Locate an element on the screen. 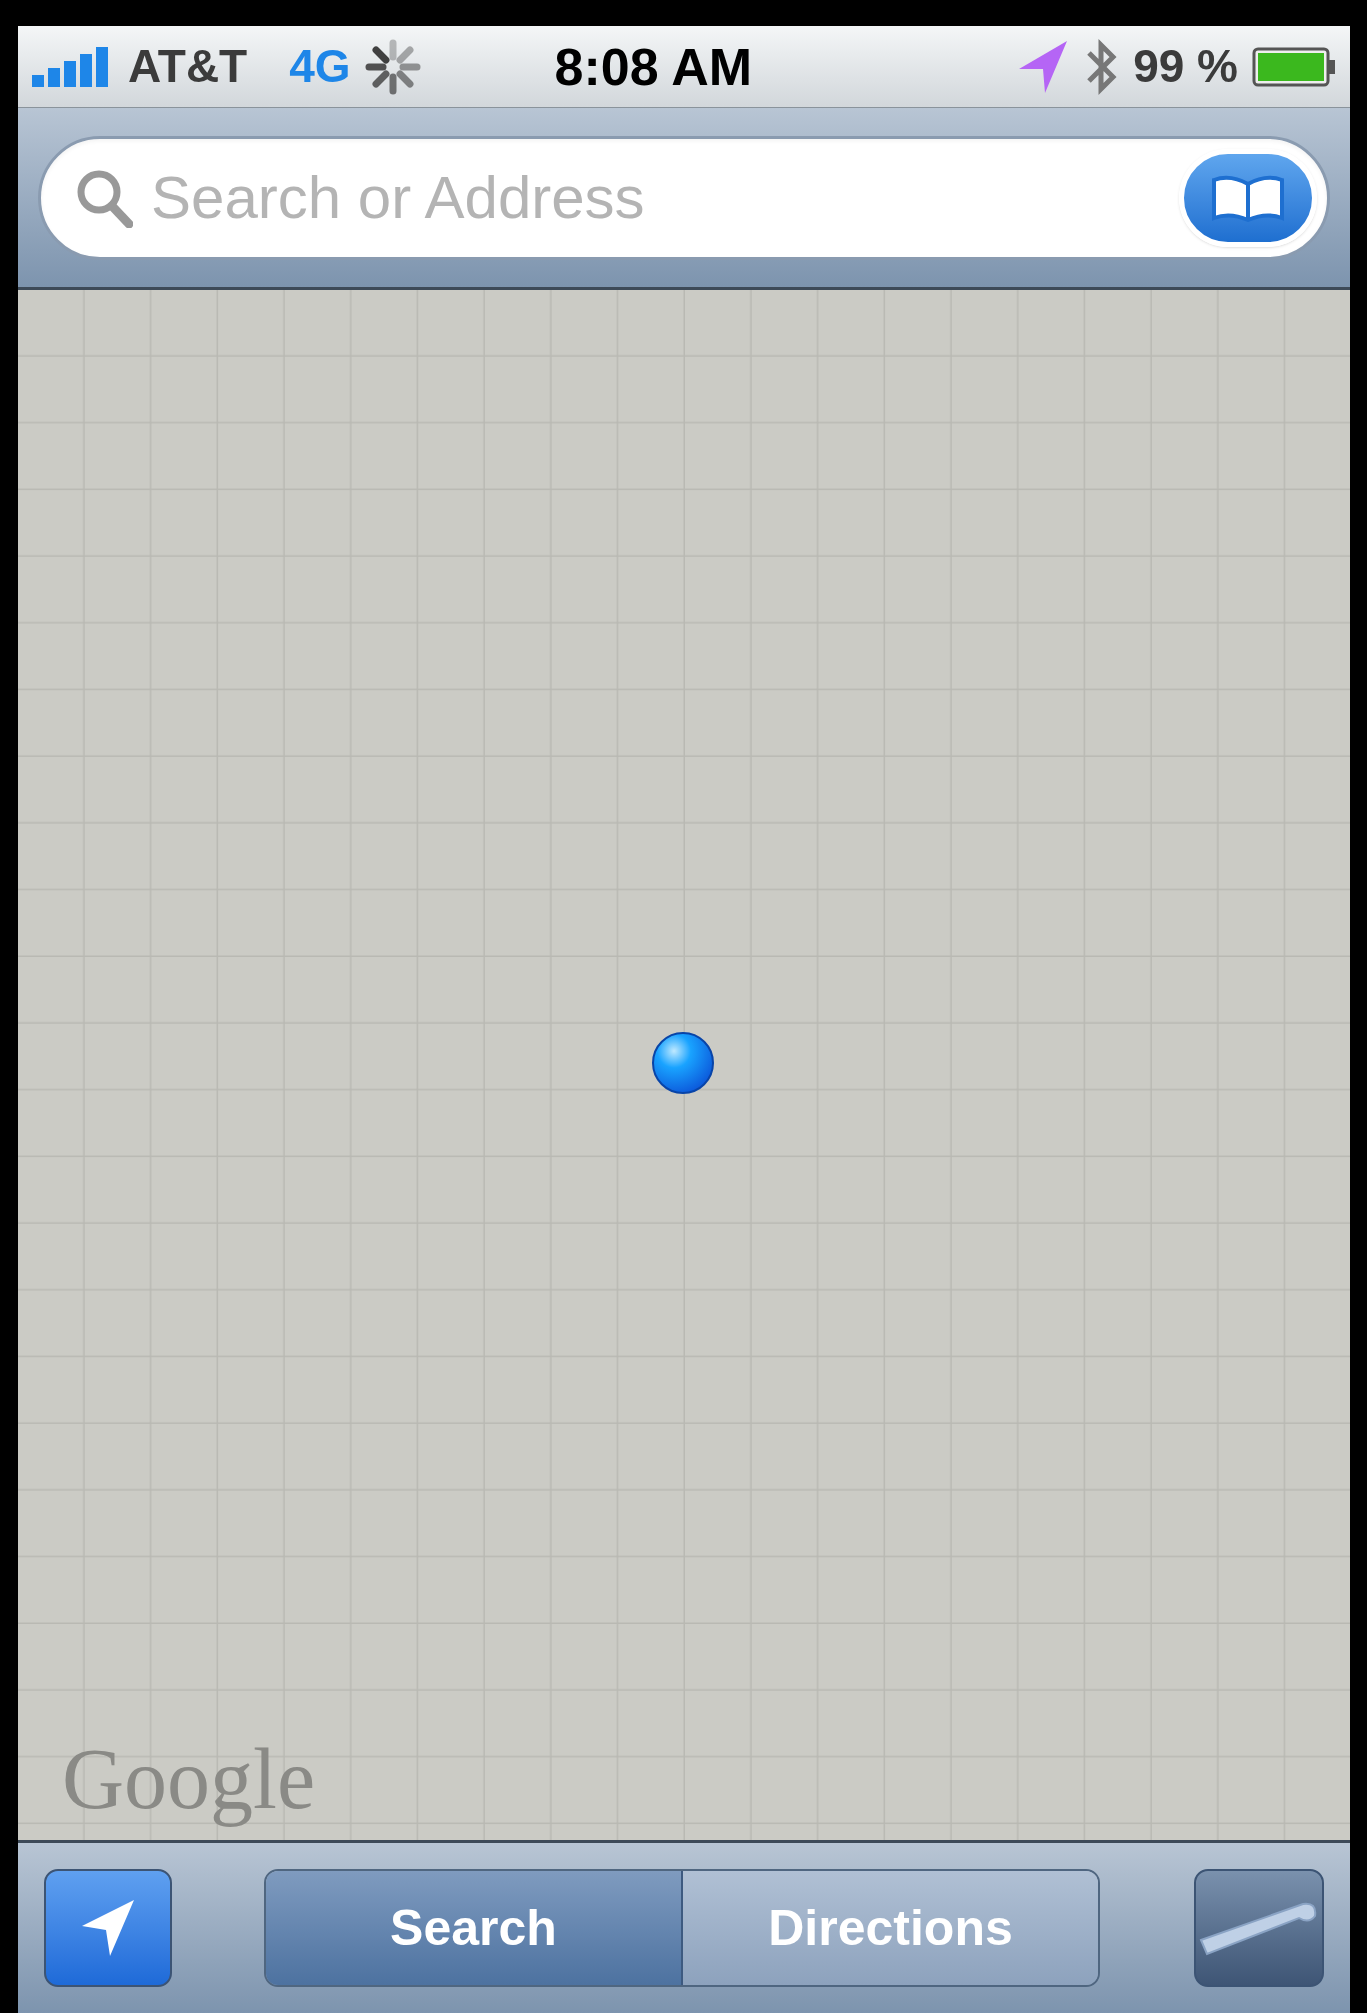 Image resolution: width=1367 pixels, height=2013 pixels. location-arrow-icon is located at coordinates (1043, 66).